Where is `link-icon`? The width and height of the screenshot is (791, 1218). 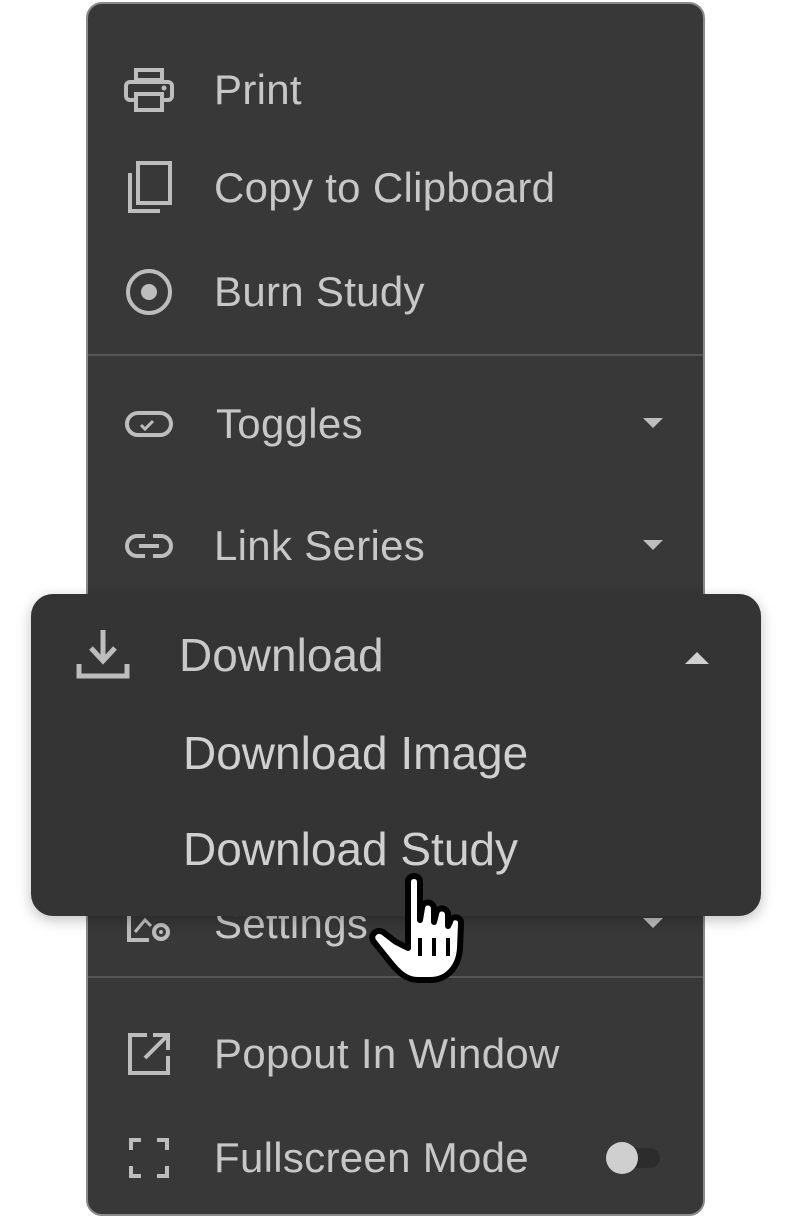 link-icon is located at coordinates (149, 546).